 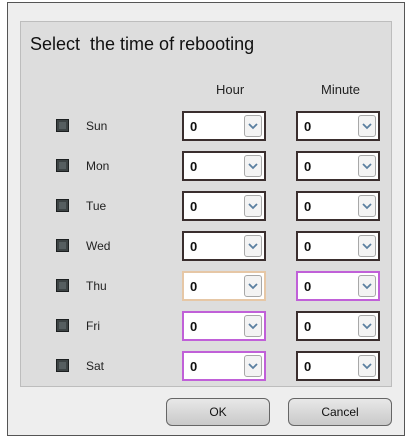 I want to click on schedule-row-sat: Sat 0 0, so click(x=199, y=366).